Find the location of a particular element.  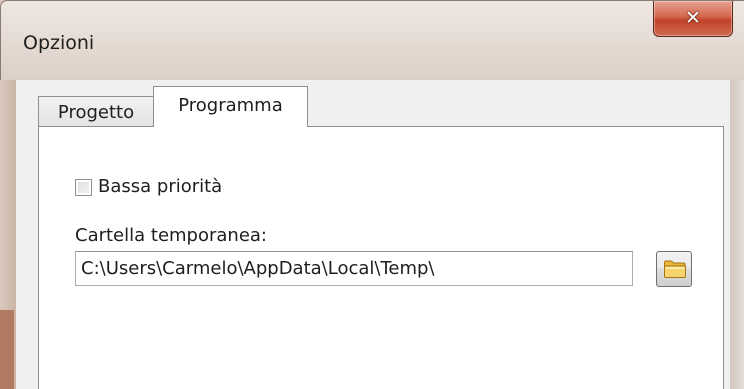

tab-programma-label: Programma is located at coordinates (230, 105).